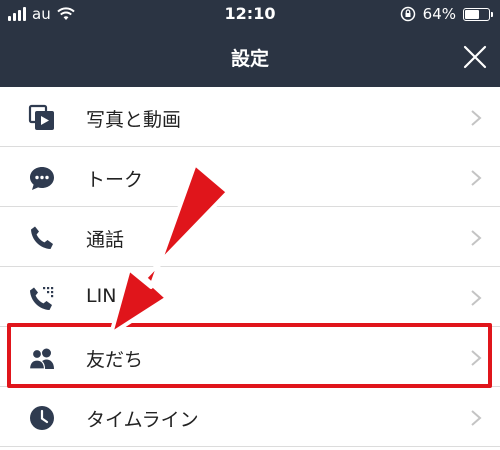 Image resolution: width=500 pixels, height=450 pixels. I want to click on settings-item-label: LIN, so click(101, 296).